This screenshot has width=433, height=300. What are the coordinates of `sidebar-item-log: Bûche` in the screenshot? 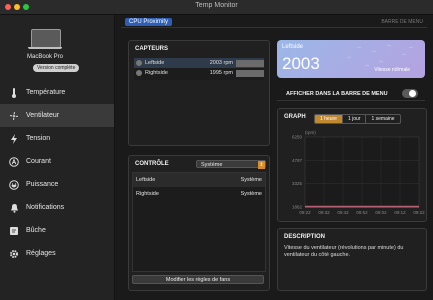 It's located at (57, 230).